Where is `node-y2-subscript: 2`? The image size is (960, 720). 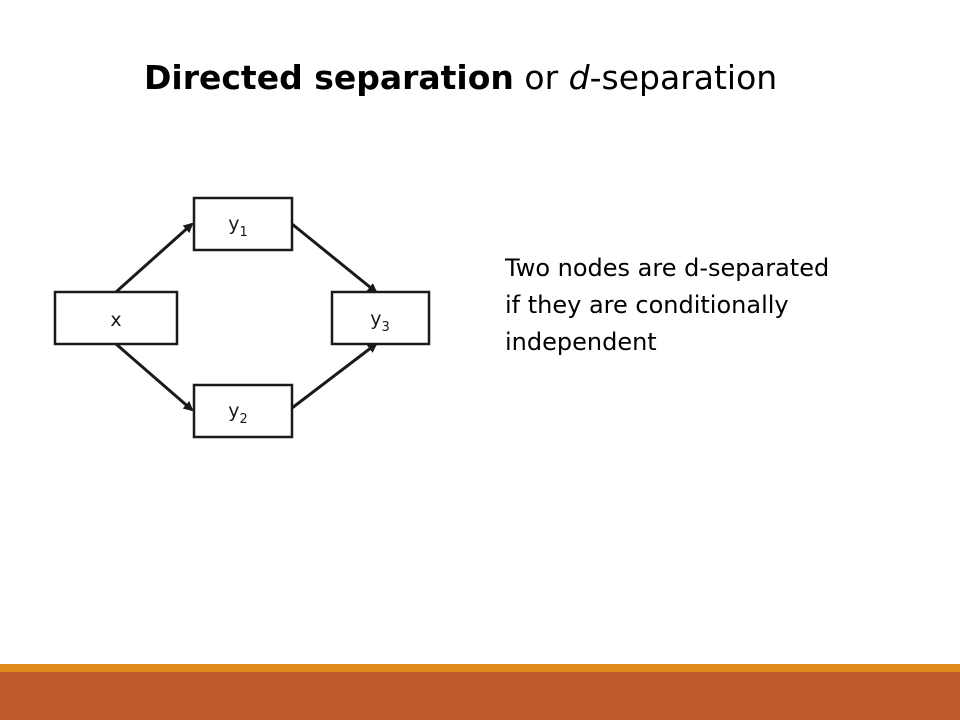
node-y2-subscript: 2 is located at coordinates (243, 419).